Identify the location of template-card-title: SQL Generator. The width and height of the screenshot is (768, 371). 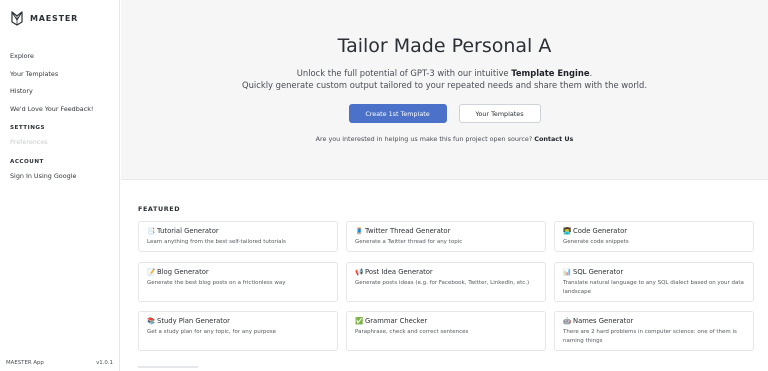
(598, 272).